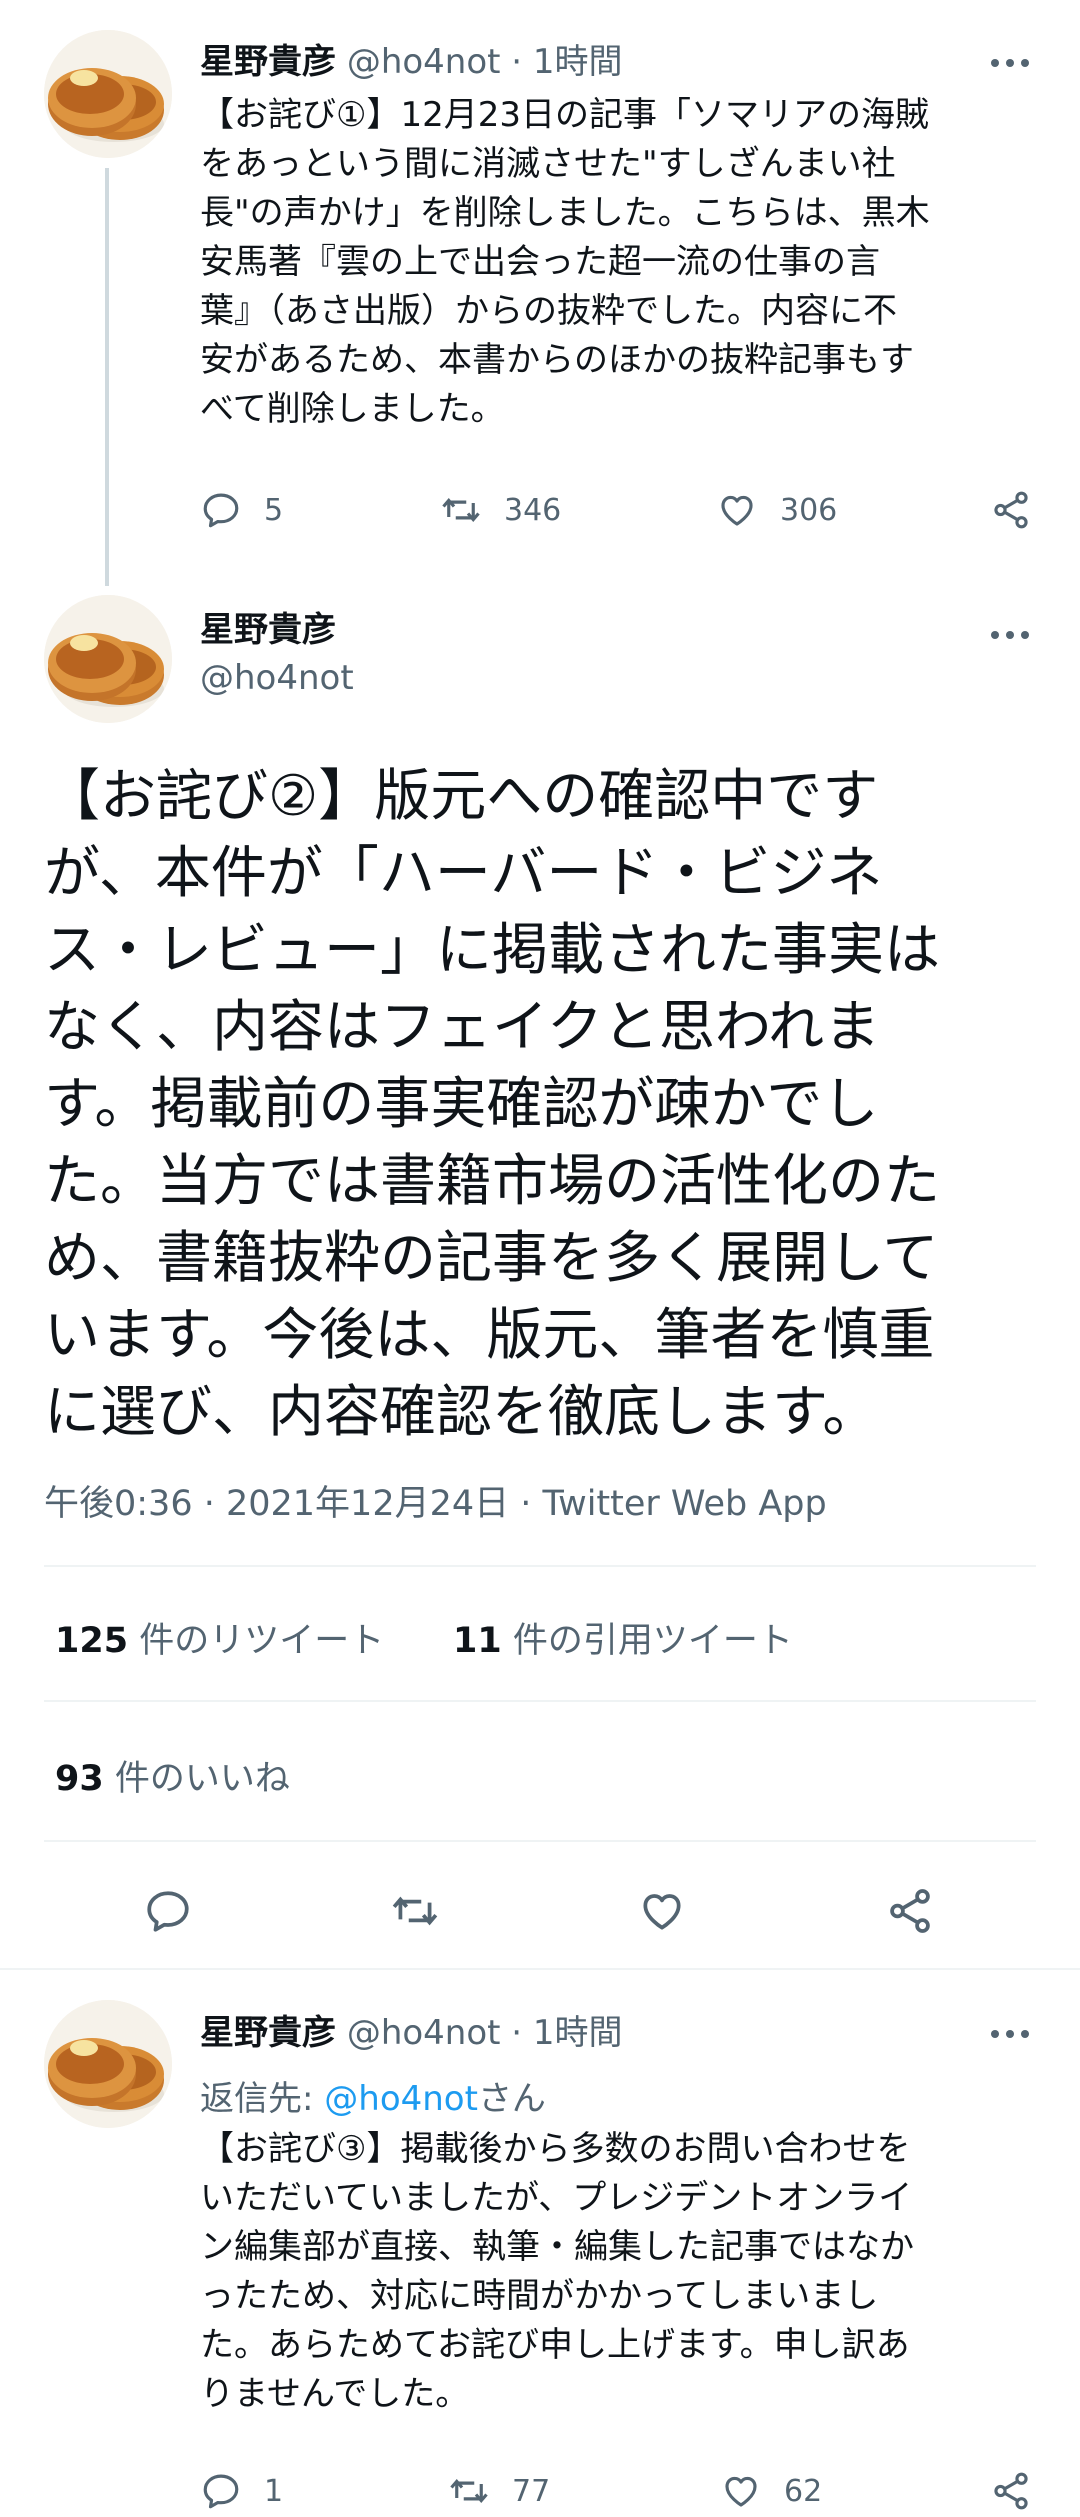 The image size is (1080, 2517). What do you see at coordinates (539, 2296) in the screenshot?
I see `tweet-text-line: ったため、対応に時間がかかってしまいまし` at bounding box center [539, 2296].